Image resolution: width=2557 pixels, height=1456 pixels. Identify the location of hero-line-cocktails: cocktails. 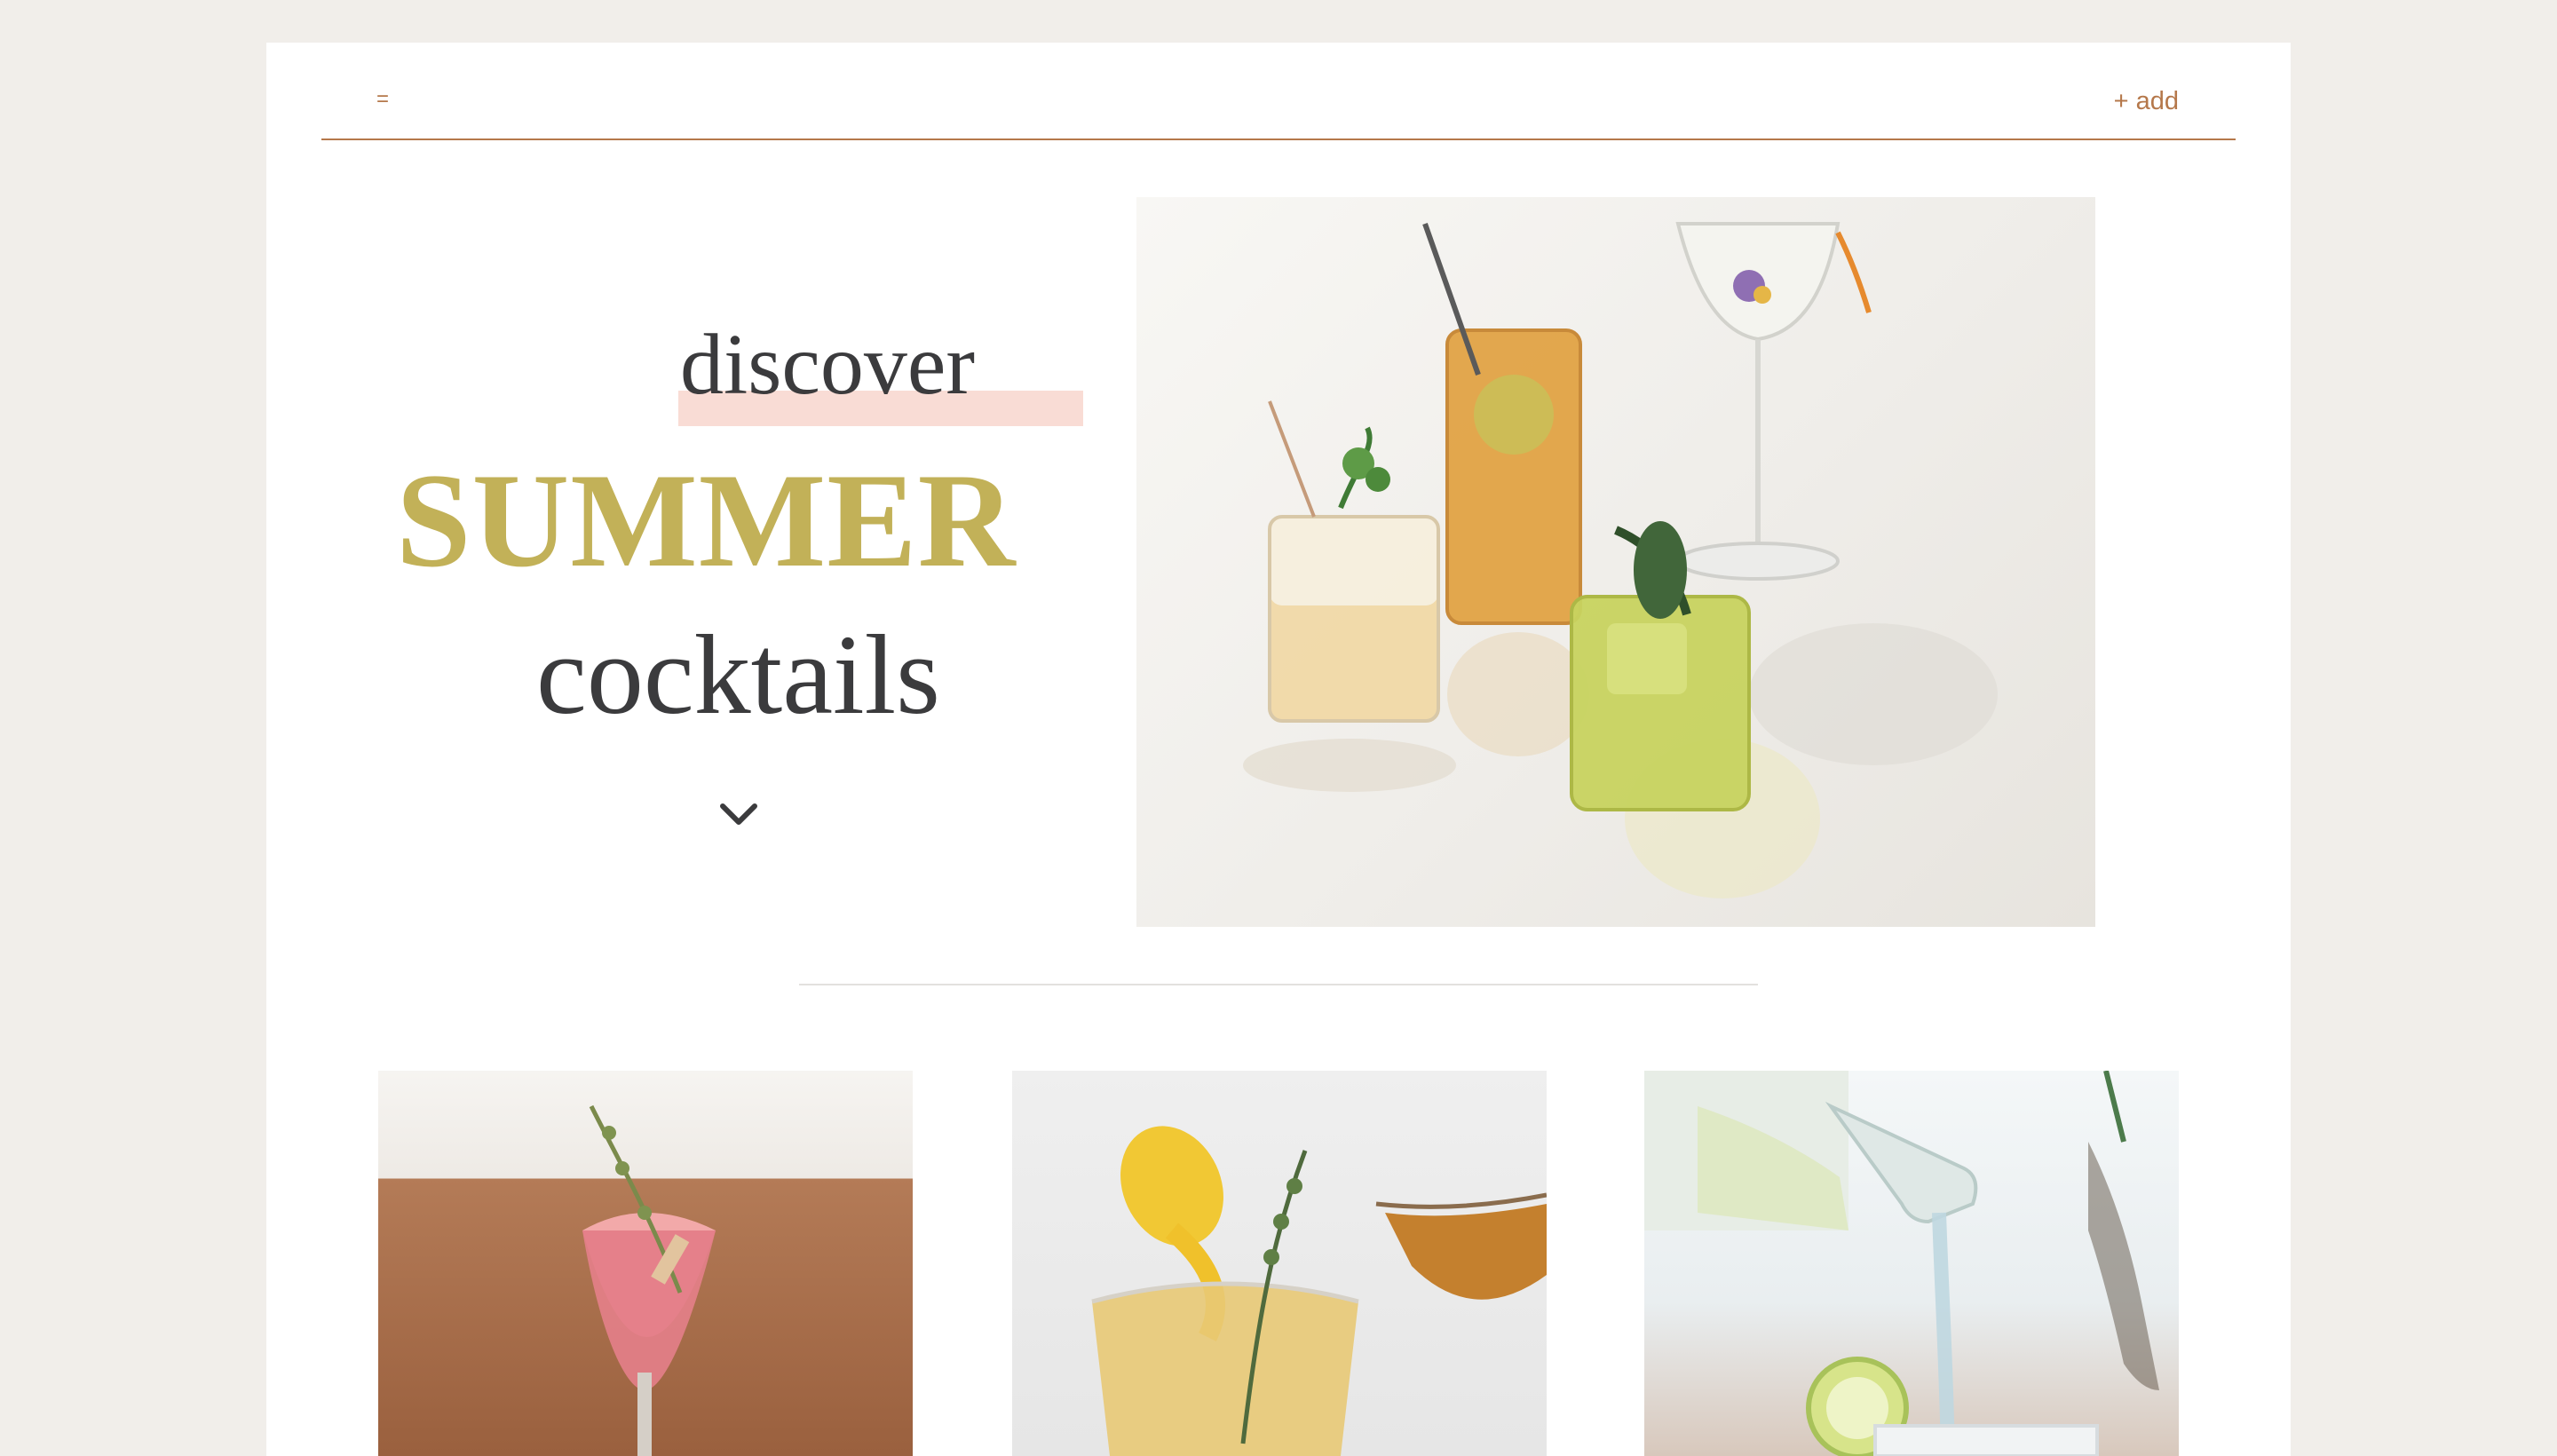
(738, 675).